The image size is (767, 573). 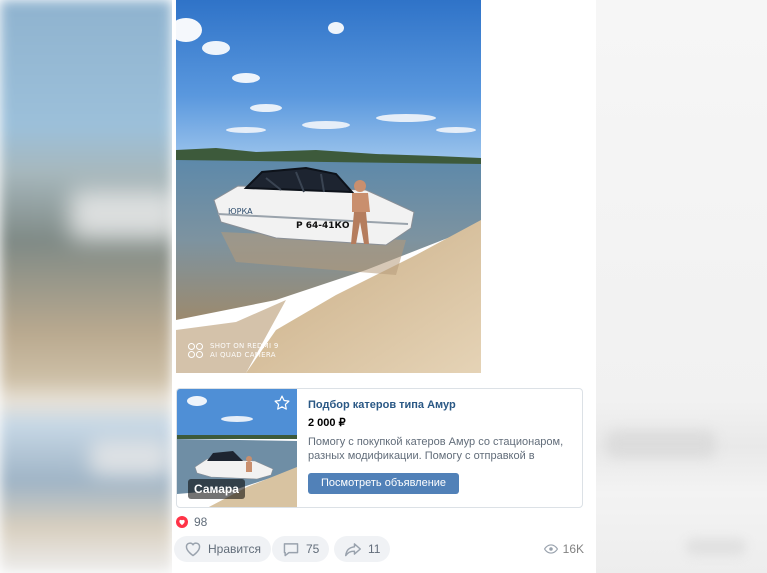 What do you see at coordinates (313, 549) in the screenshot?
I see `comment-count: 75` at bounding box center [313, 549].